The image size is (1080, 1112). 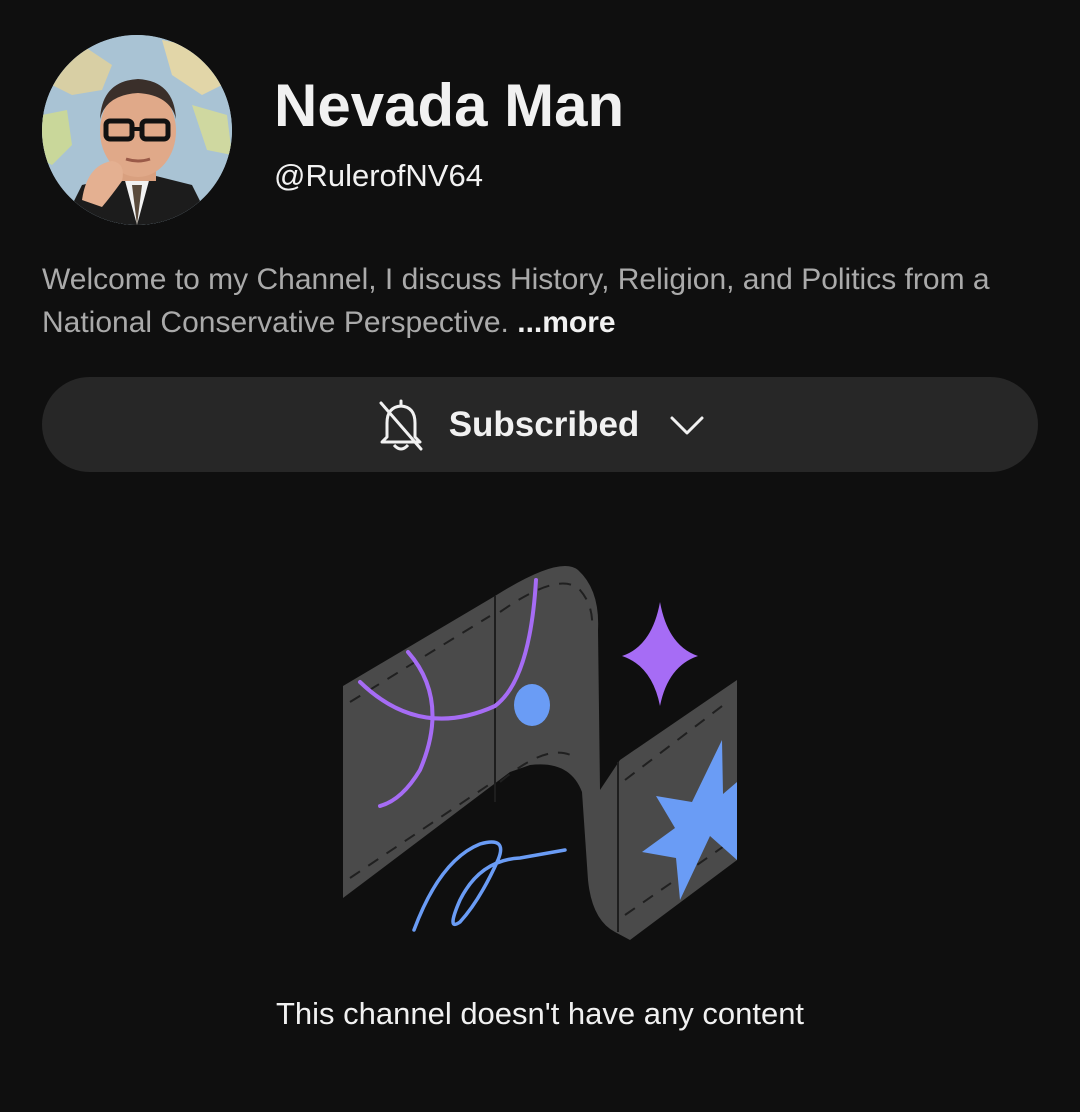 I want to click on chevron-down-icon, so click(x=687, y=425).